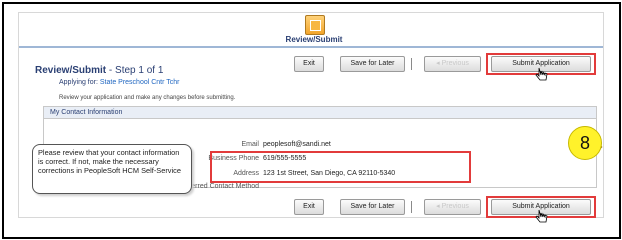 The image size is (622, 240). Describe the element at coordinates (309, 207) in the screenshot. I see `exit-button-bottom: Exit` at that location.